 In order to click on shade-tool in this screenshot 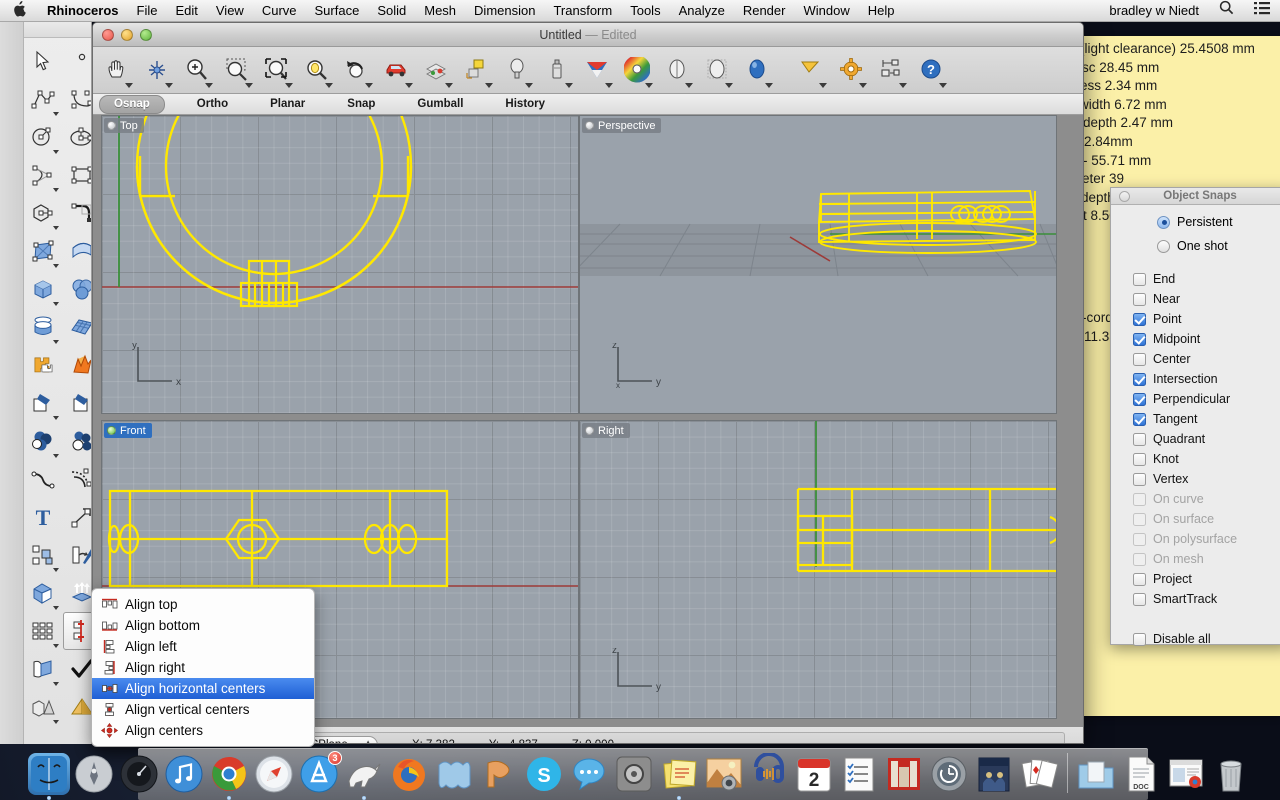, I will do `click(677, 70)`.